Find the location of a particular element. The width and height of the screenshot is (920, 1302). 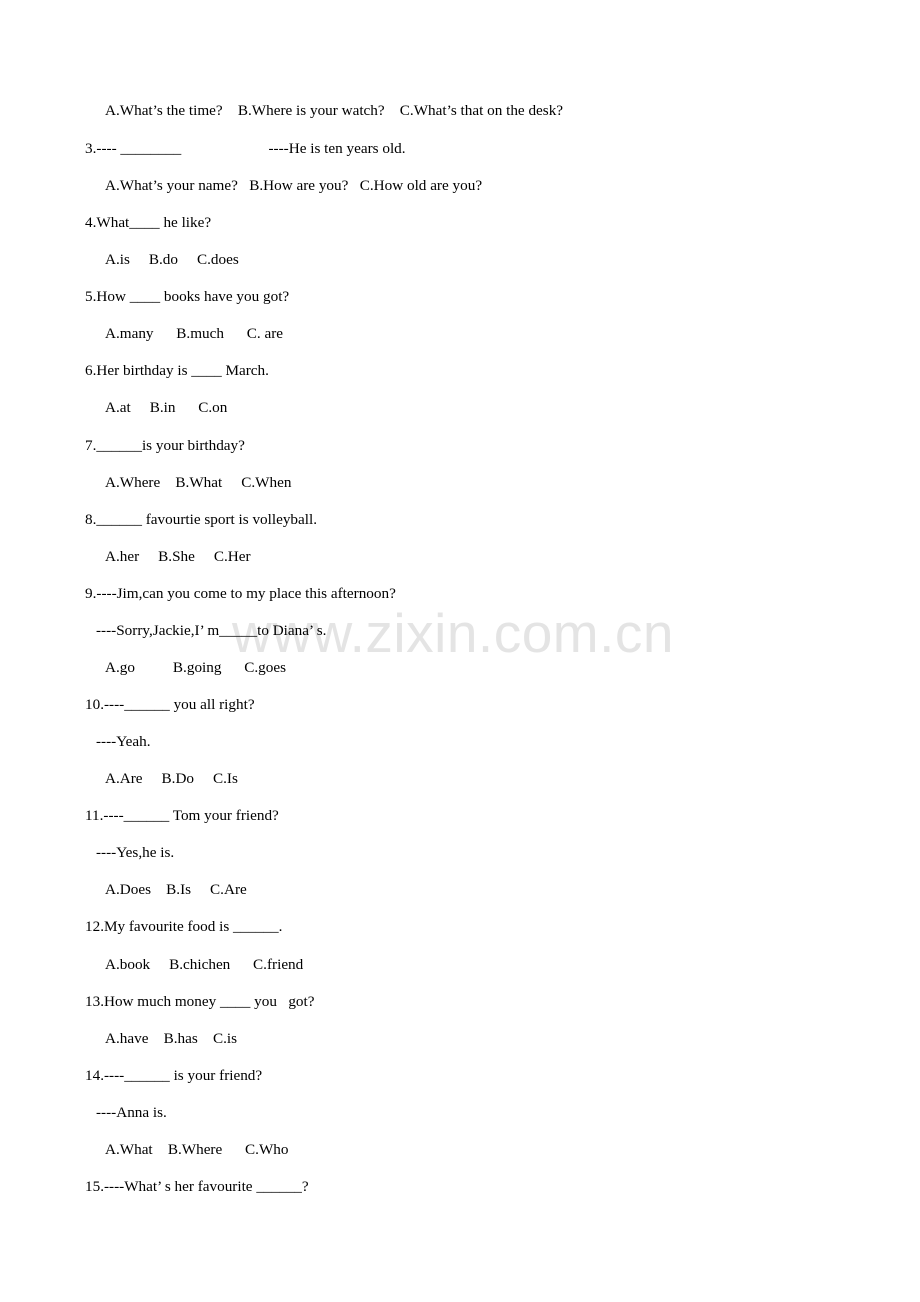

worksheet-line: A.her B.She C.Her is located at coordinates (178, 556).